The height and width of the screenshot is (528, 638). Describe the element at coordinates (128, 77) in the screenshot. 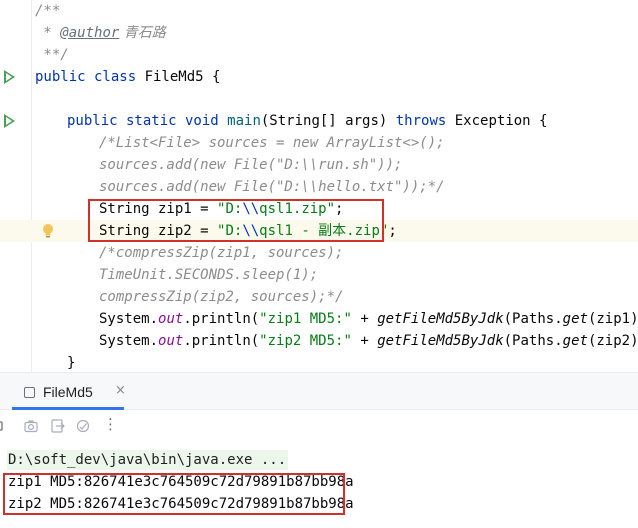

I see `class-declaration: public class FileMd5 {` at that location.